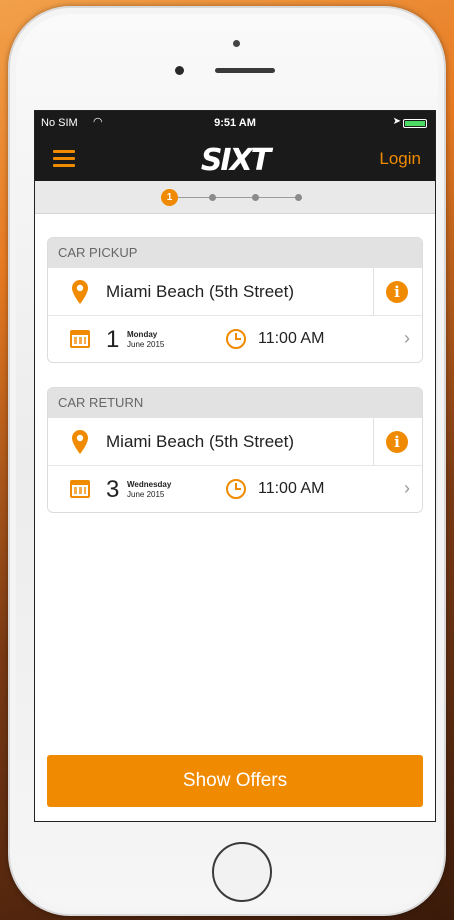 This screenshot has width=454, height=920. Describe the element at coordinates (200, 291) in the screenshot. I see `pickup-location-text: Miami Beach (5th Street)` at that location.